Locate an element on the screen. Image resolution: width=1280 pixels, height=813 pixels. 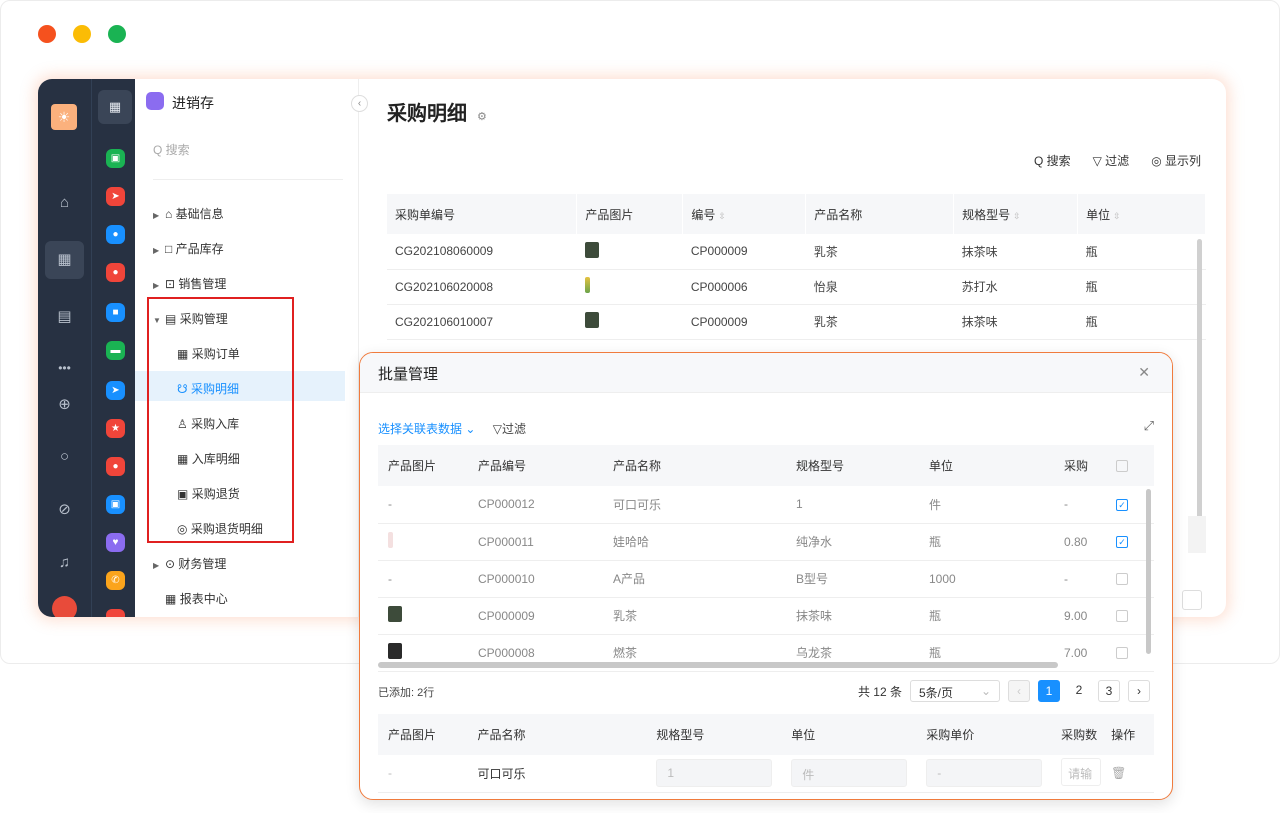
filter-button: ▽过滤 is located at coordinates (509, 429).